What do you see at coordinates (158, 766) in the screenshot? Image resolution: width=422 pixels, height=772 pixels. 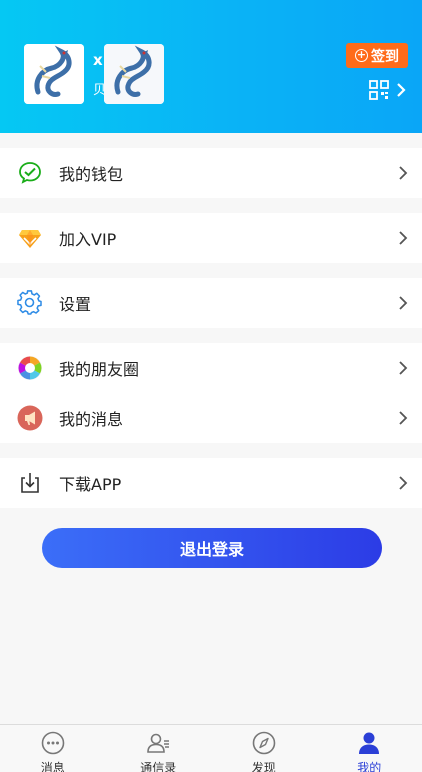 I see `tab-label-contacts: 通信录` at bounding box center [158, 766].